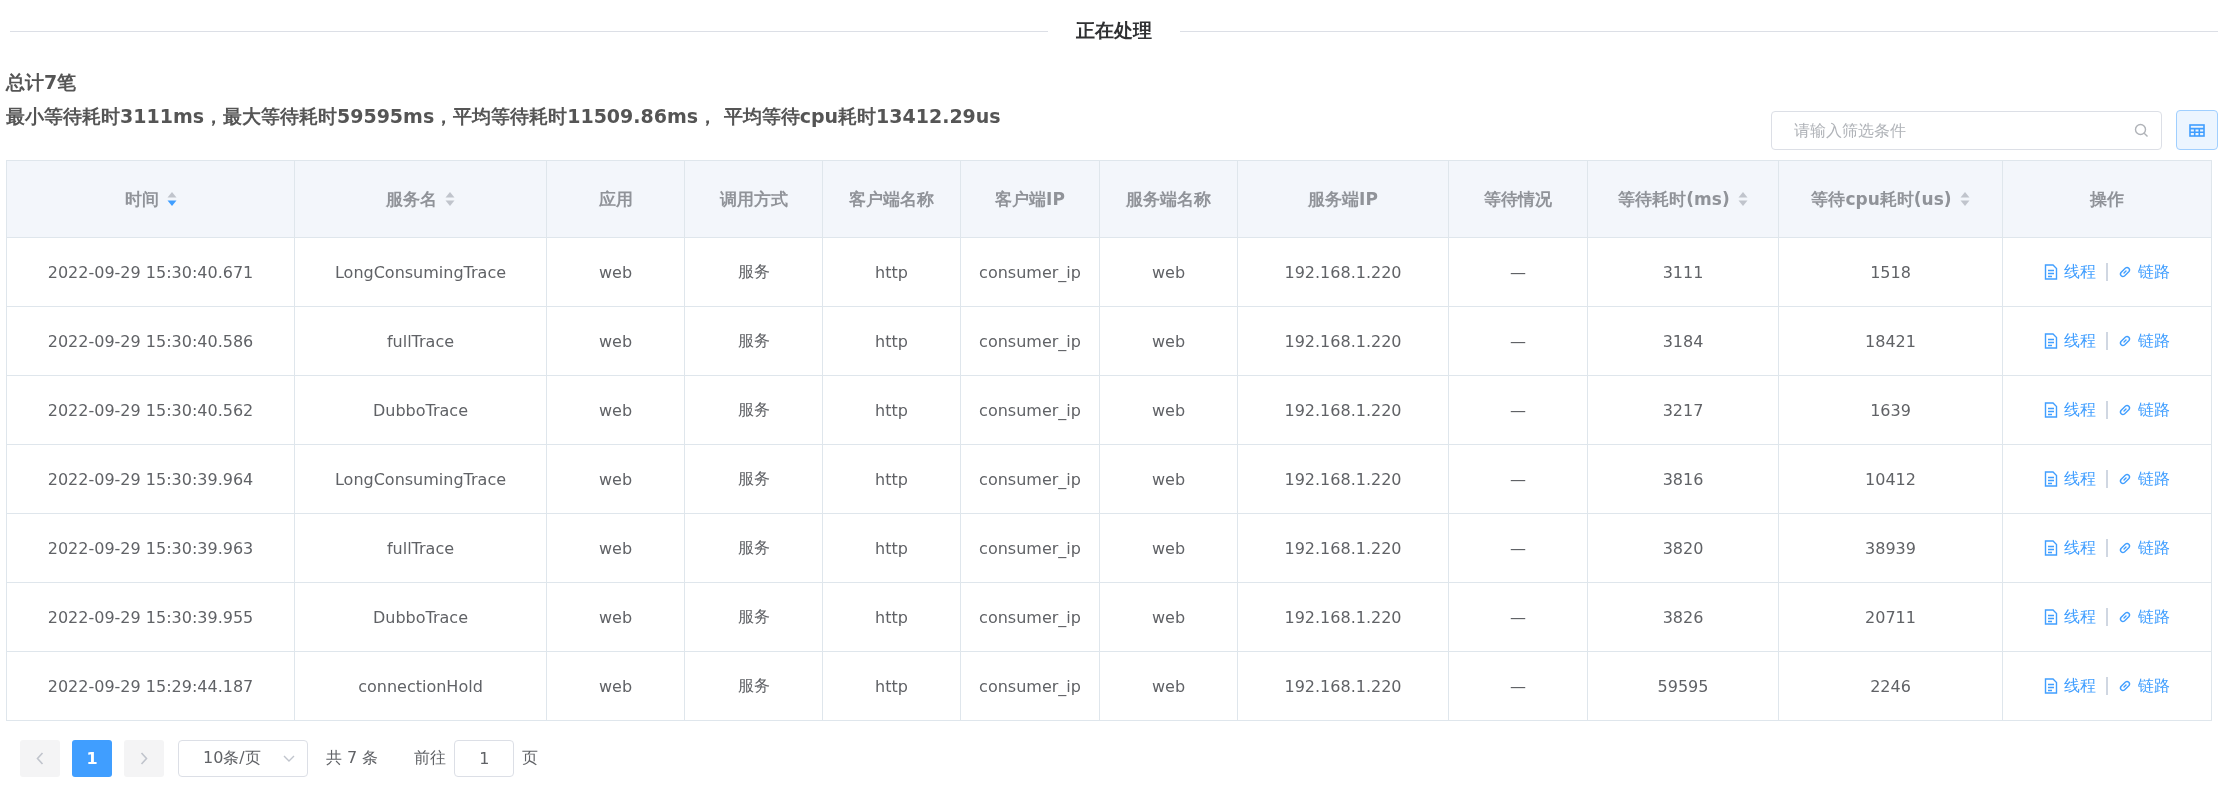 This screenshot has height=805, width=2230. What do you see at coordinates (1890, 410) in the screenshot?
I see `table-cell: 1639` at bounding box center [1890, 410].